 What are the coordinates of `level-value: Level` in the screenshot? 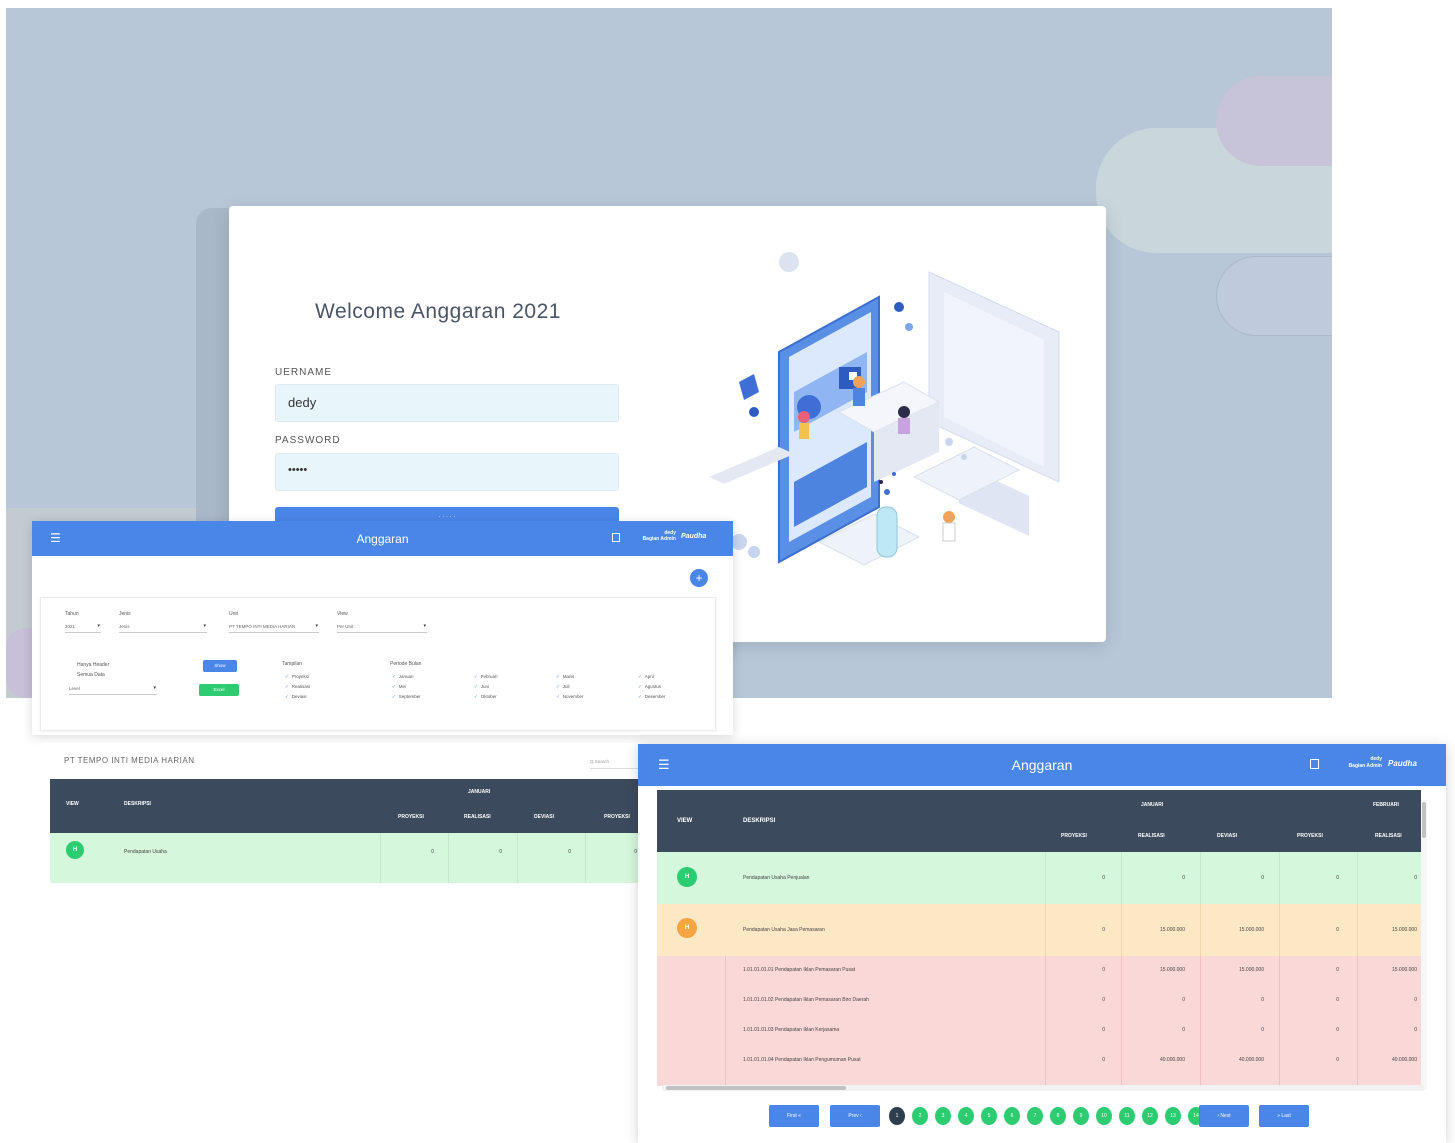 It's located at (74, 688).